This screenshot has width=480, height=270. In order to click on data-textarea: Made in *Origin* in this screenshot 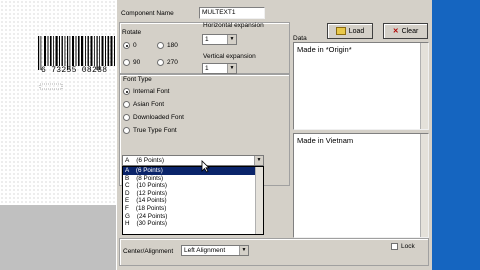, I will do `click(361, 86)`.